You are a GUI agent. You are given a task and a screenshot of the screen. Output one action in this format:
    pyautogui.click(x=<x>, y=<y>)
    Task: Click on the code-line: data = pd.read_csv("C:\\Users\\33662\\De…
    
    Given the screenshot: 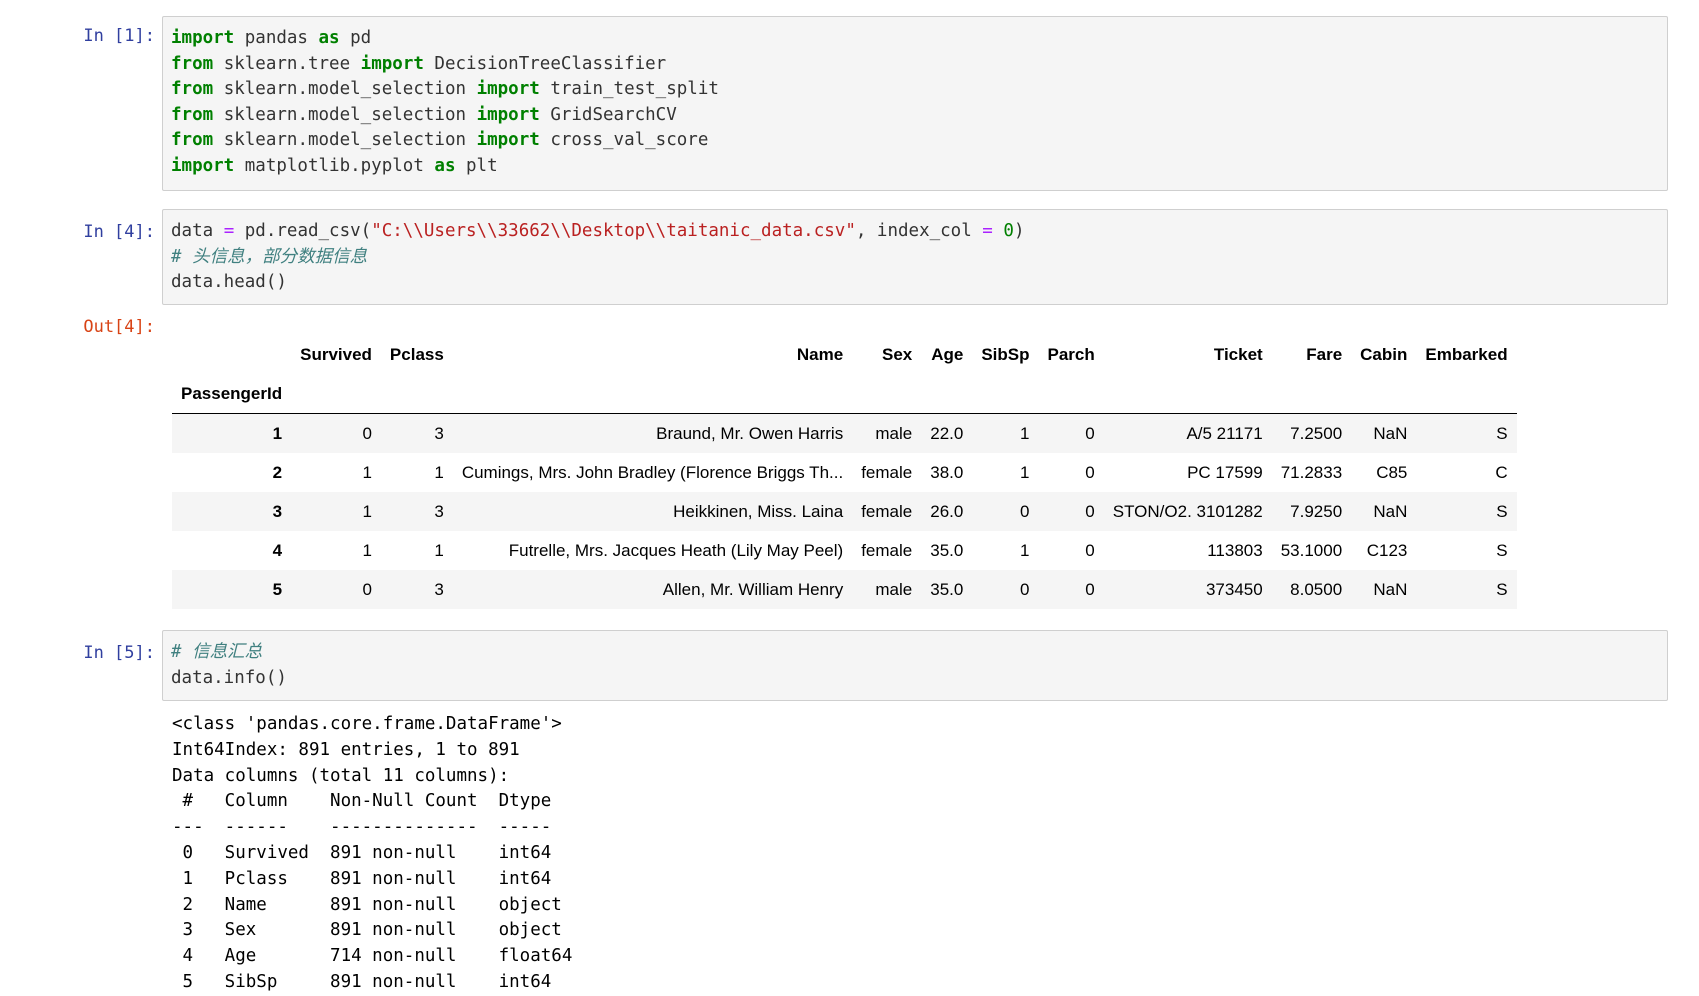 What is the action you would take?
    pyautogui.click(x=598, y=231)
    